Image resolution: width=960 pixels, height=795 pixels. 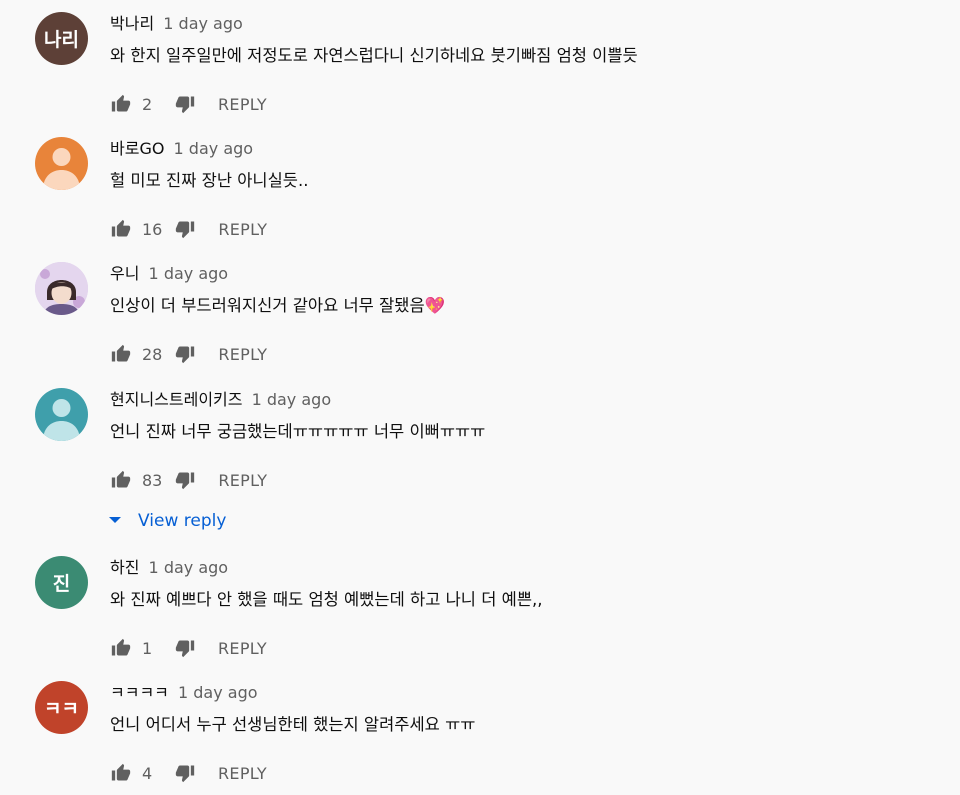 What do you see at coordinates (124, 567) in the screenshot?
I see `author-name: 하진` at bounding box center [124, 567].